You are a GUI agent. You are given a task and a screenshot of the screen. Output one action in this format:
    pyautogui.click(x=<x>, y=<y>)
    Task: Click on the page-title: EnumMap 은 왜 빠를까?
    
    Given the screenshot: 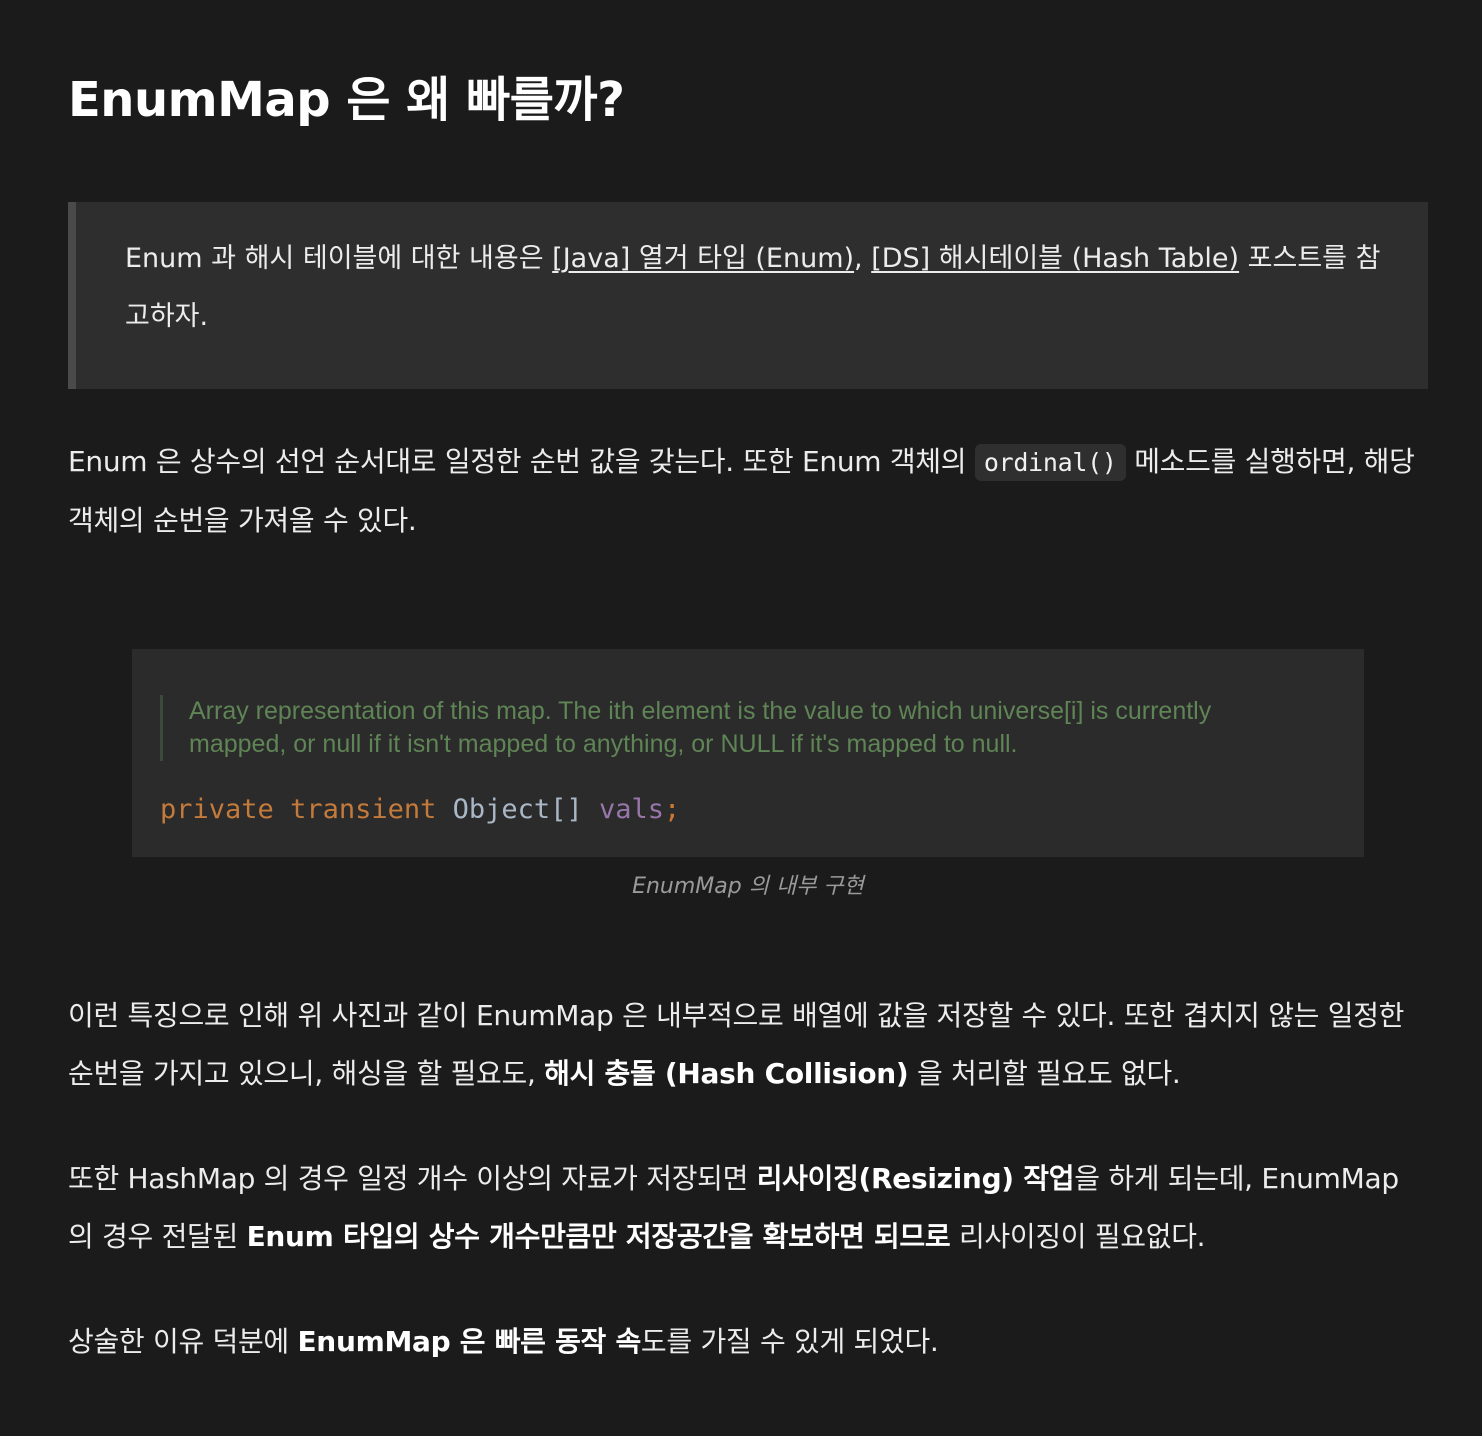 What is the action you would take?
    pyautogui.click(x=346, y=100)
    